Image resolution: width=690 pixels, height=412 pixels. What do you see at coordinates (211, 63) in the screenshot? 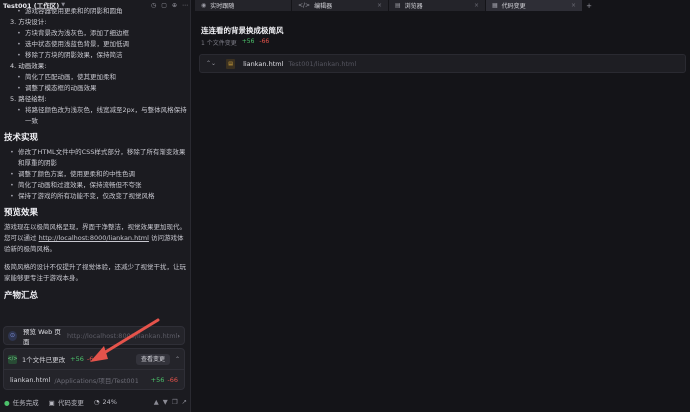
I see `expand-toggle-icon: ⌃⌄` at bounding box center [211, 63].